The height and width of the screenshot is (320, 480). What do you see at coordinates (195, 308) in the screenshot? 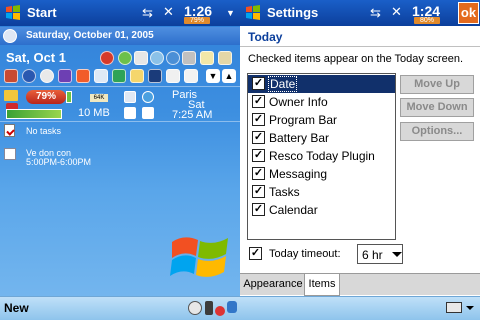
I see `sync-icon` at bounding box center [195, 308].